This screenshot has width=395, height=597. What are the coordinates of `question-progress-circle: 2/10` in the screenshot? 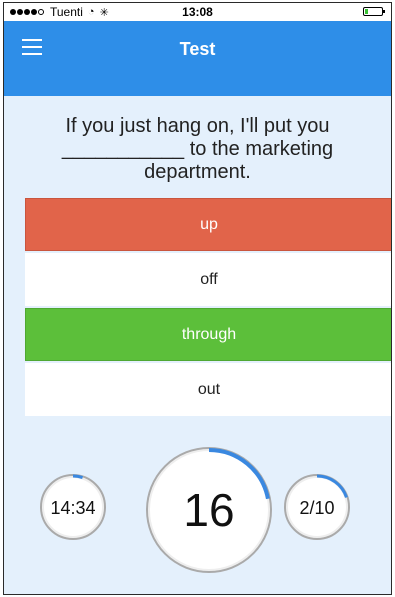 It's located at (317, 507).